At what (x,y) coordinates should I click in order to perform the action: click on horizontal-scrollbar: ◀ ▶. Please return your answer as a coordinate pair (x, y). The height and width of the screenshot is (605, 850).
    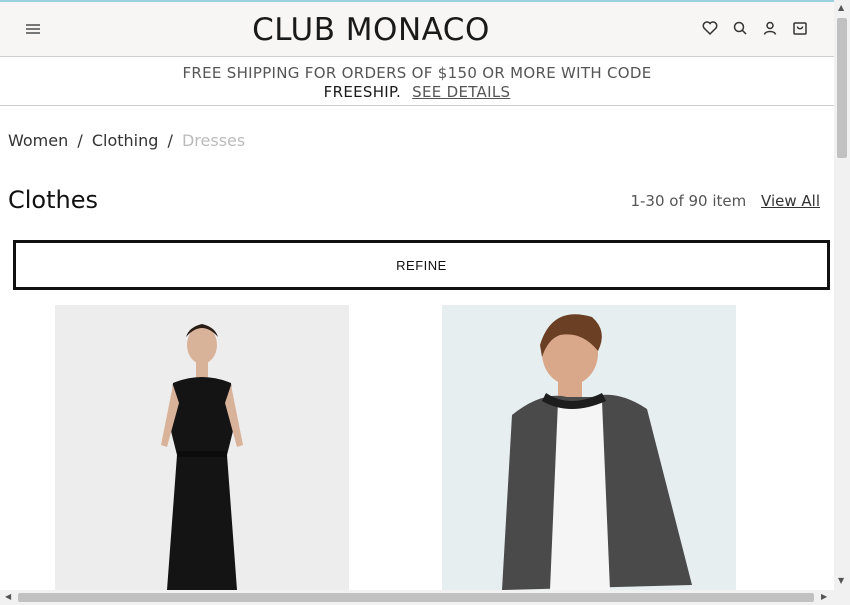
    Looking at the image, I should click on (425, 597).